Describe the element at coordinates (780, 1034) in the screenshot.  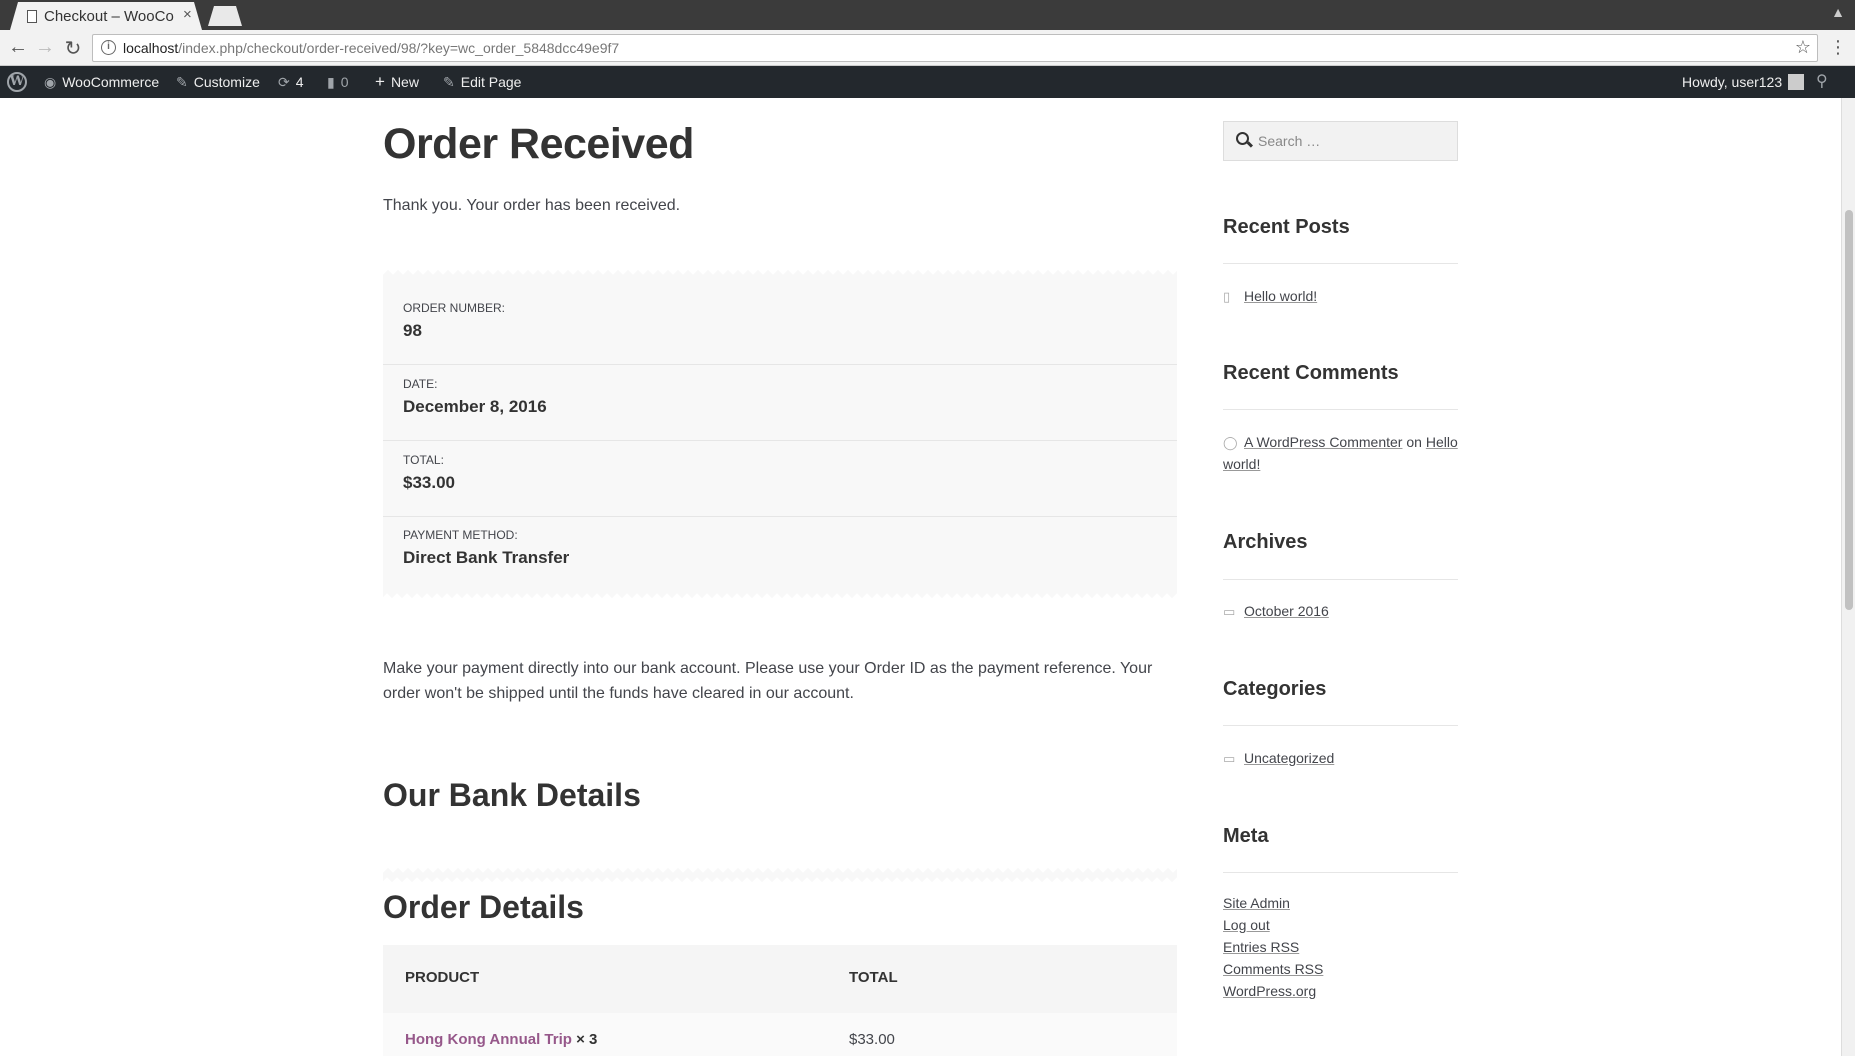
I see `table-row: Hong Kong Annual Trip × 3 $33.00` at that location.